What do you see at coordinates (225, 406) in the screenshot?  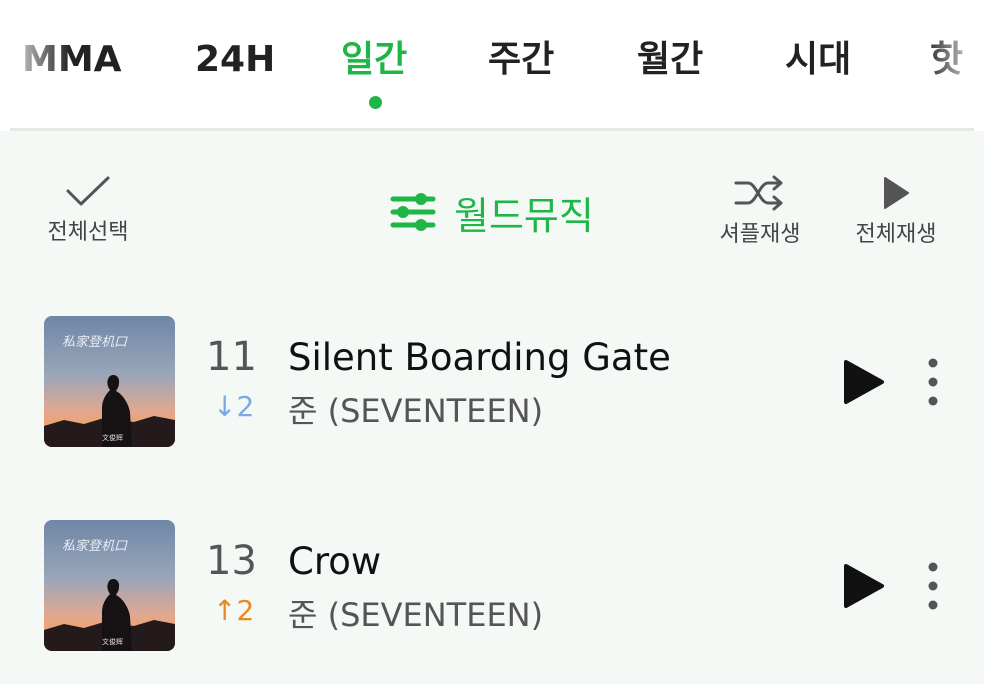 I see `rank-change-arrow-icon: ↓` at bounding box center [225, 406].